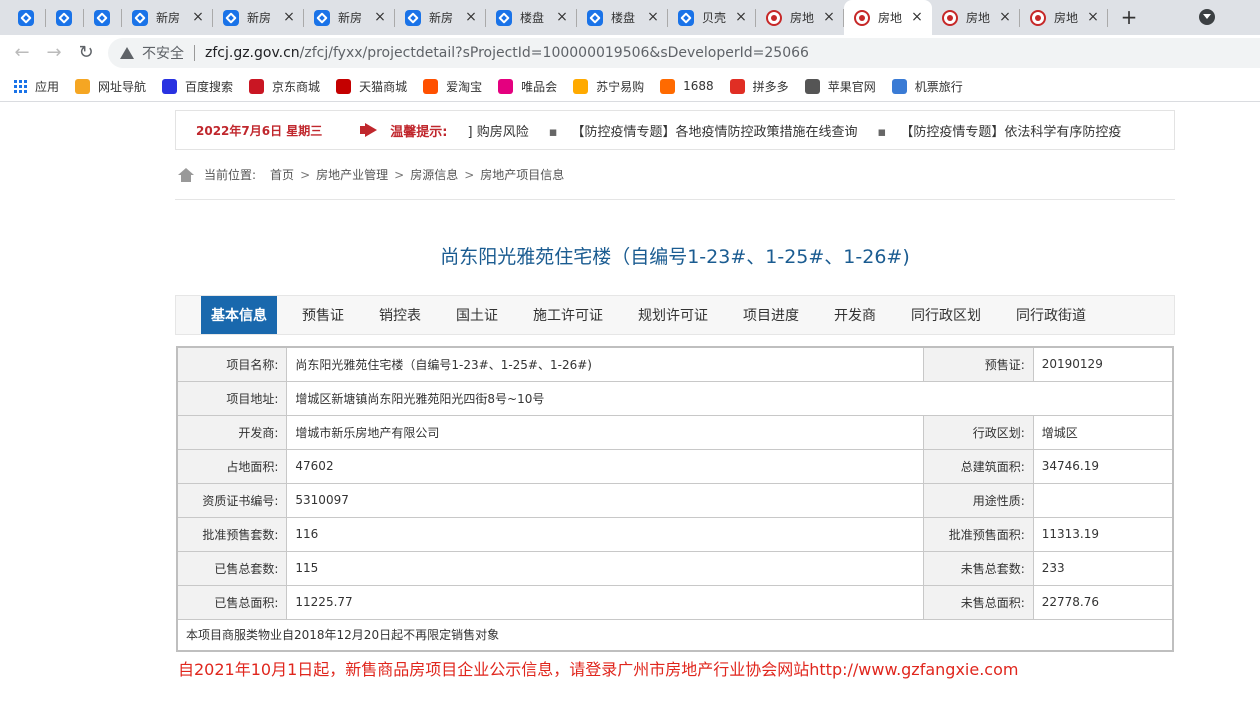 The height and width of the screenshot is (707, 1260). Describe the element at coordinates (22, 53) in the screenshot. I see `back-arrow-icon: ←` at that location.